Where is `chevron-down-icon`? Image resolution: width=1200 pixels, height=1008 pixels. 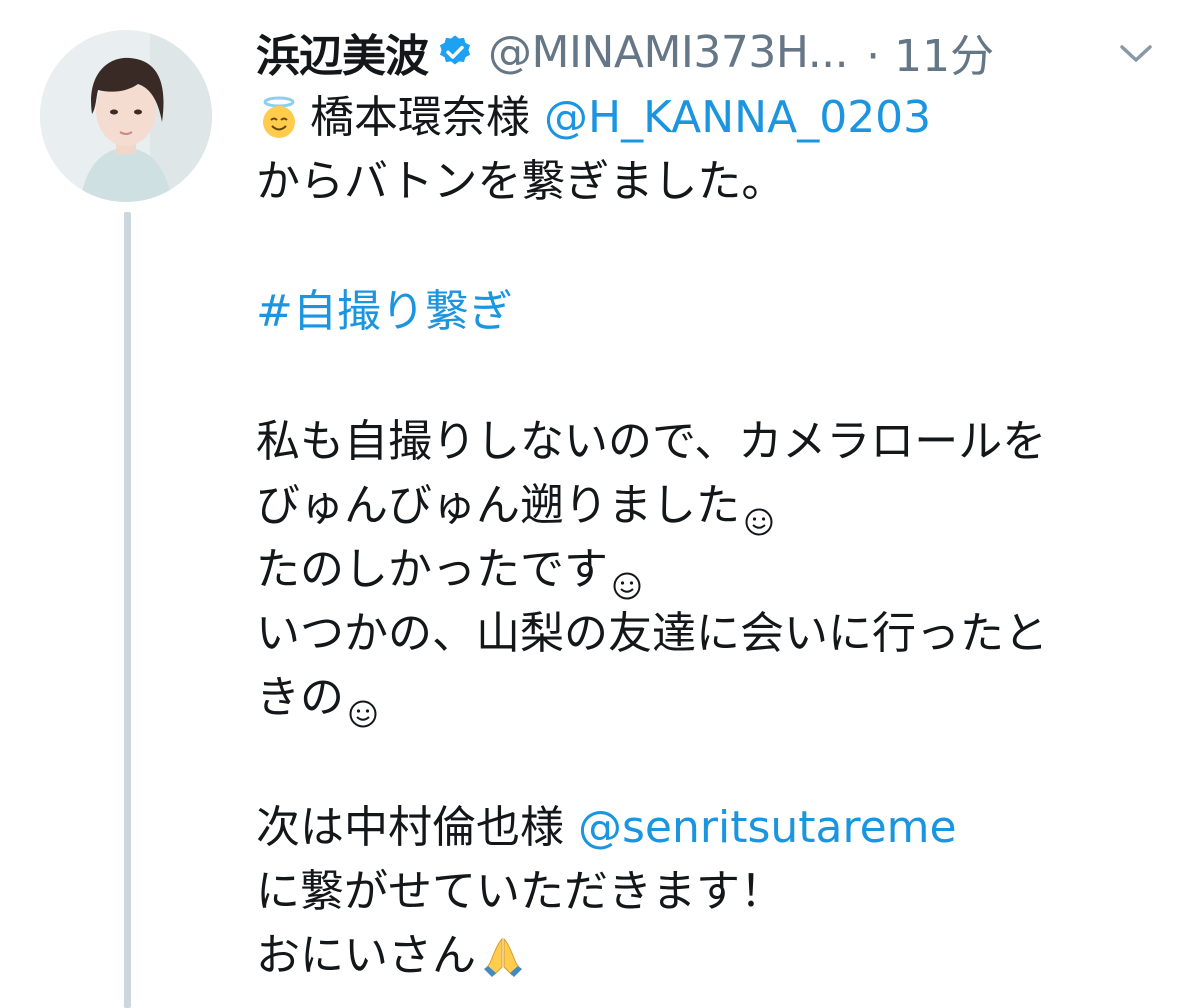 chevron-down-icon is located at coordinates (1136, 54).